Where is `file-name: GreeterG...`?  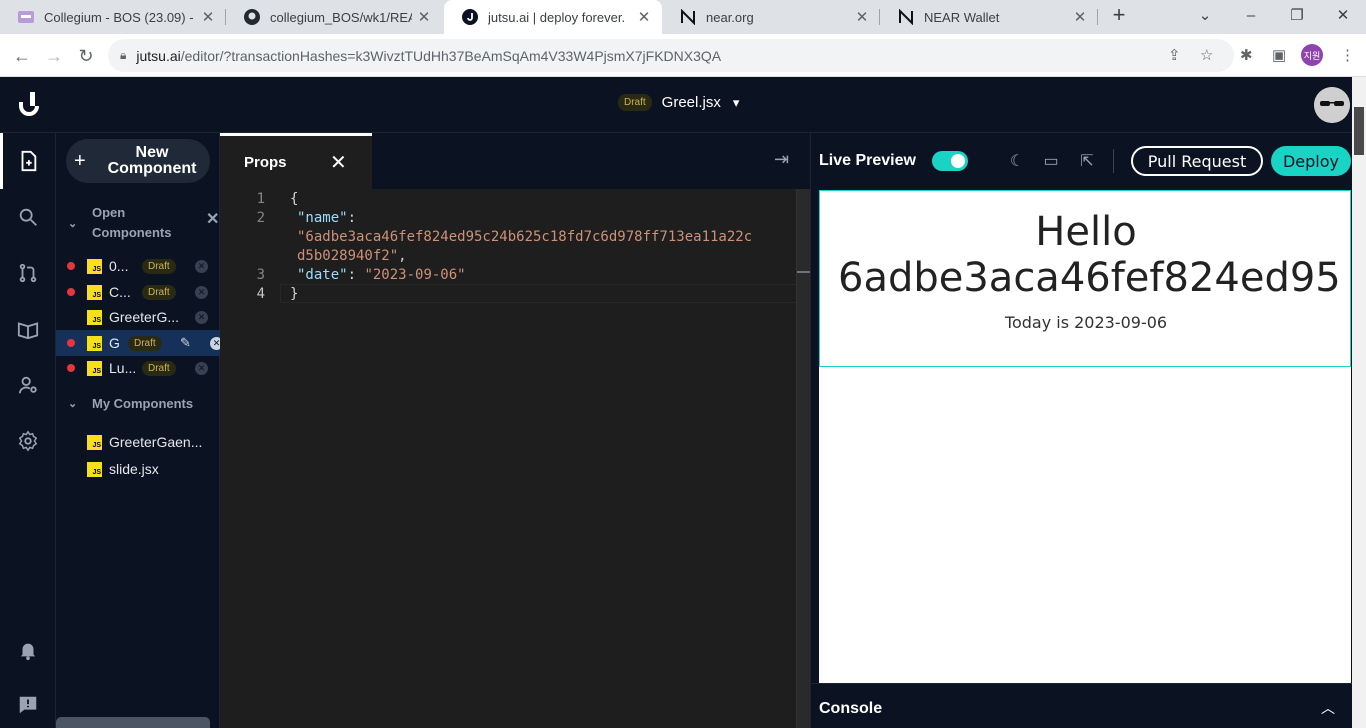 file-name: GreeterG... is located at coordinates (144, 317).